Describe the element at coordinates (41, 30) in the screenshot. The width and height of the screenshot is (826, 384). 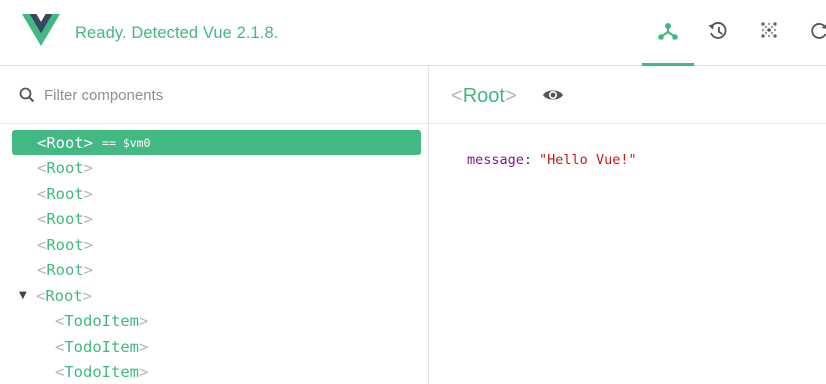
I see `vue-logo` at that location.